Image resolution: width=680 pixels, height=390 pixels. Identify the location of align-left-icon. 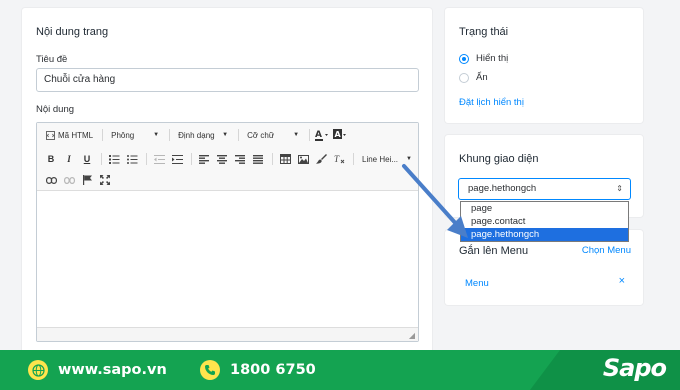
(204, 159).